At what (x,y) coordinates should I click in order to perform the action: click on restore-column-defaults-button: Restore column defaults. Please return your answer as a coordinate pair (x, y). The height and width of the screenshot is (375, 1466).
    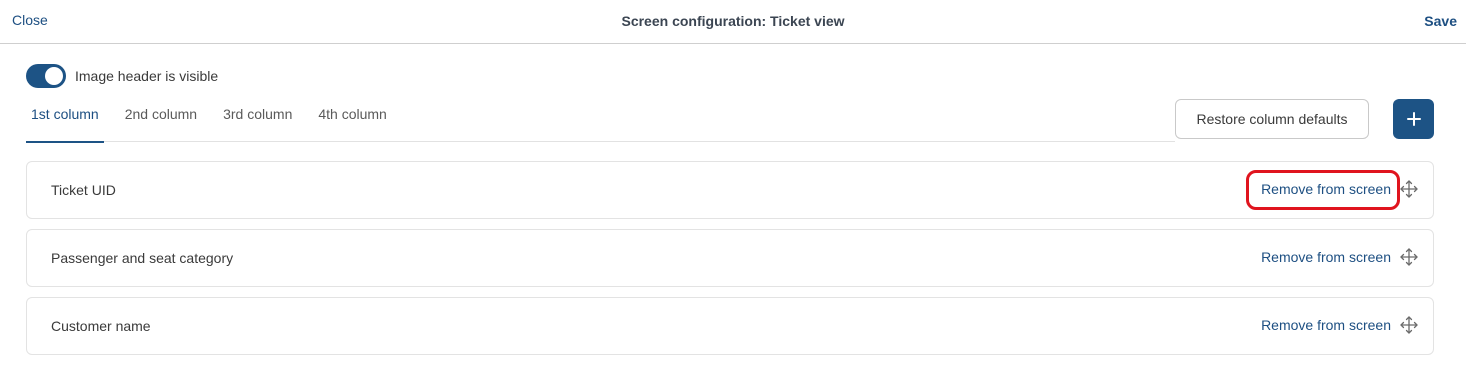
    Looking at the image, I should click on (1272, 119).